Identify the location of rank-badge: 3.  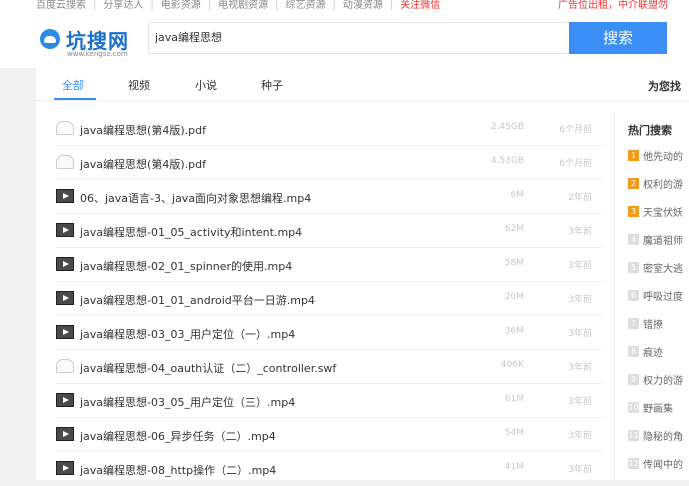
(633, 211).